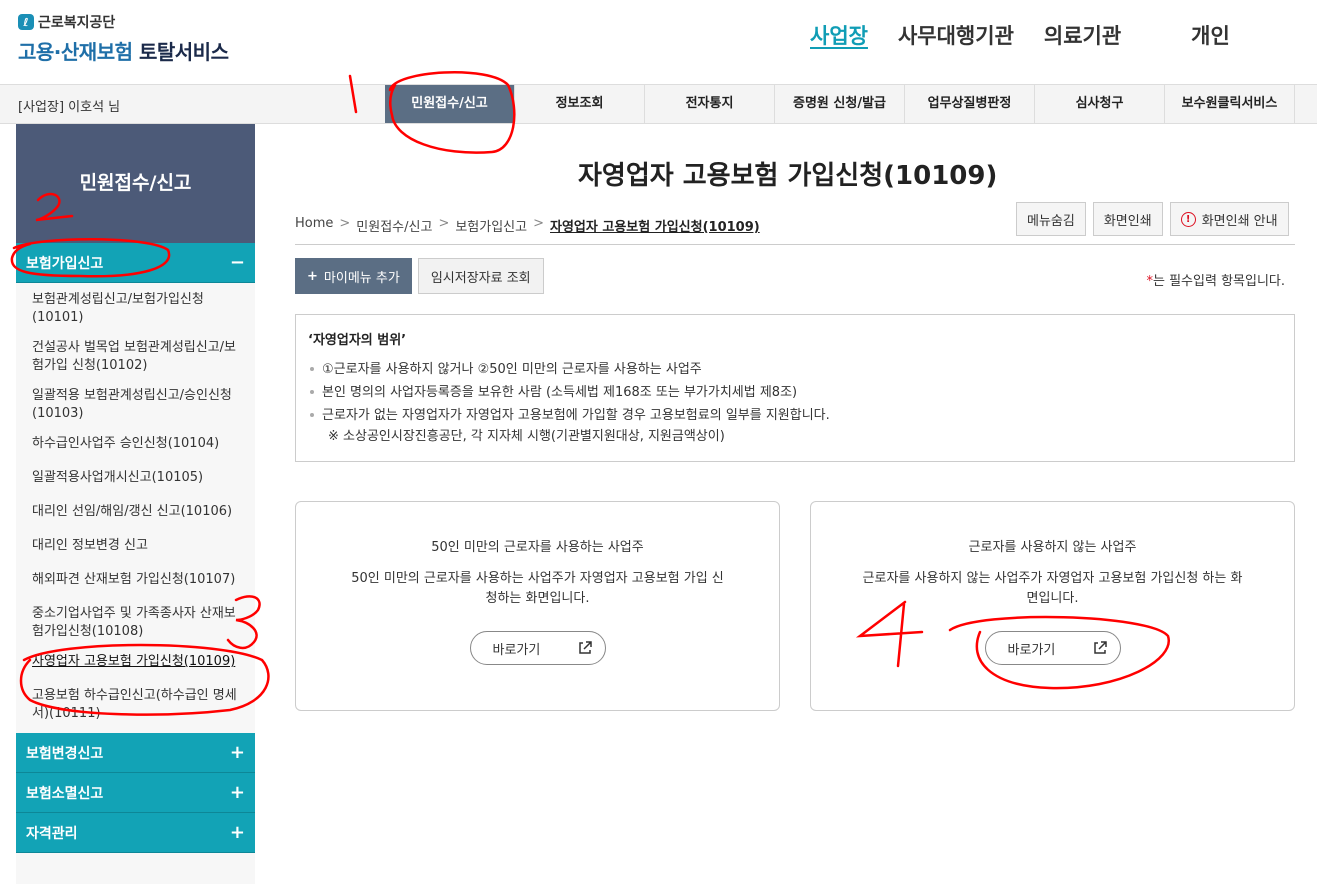  What do you see at coordinates (135, 664) in the screenshot?
I see `sidebar-item-10109: 자영업자 고용보험 가입신청(10109)` at bounding box center [135, 664].